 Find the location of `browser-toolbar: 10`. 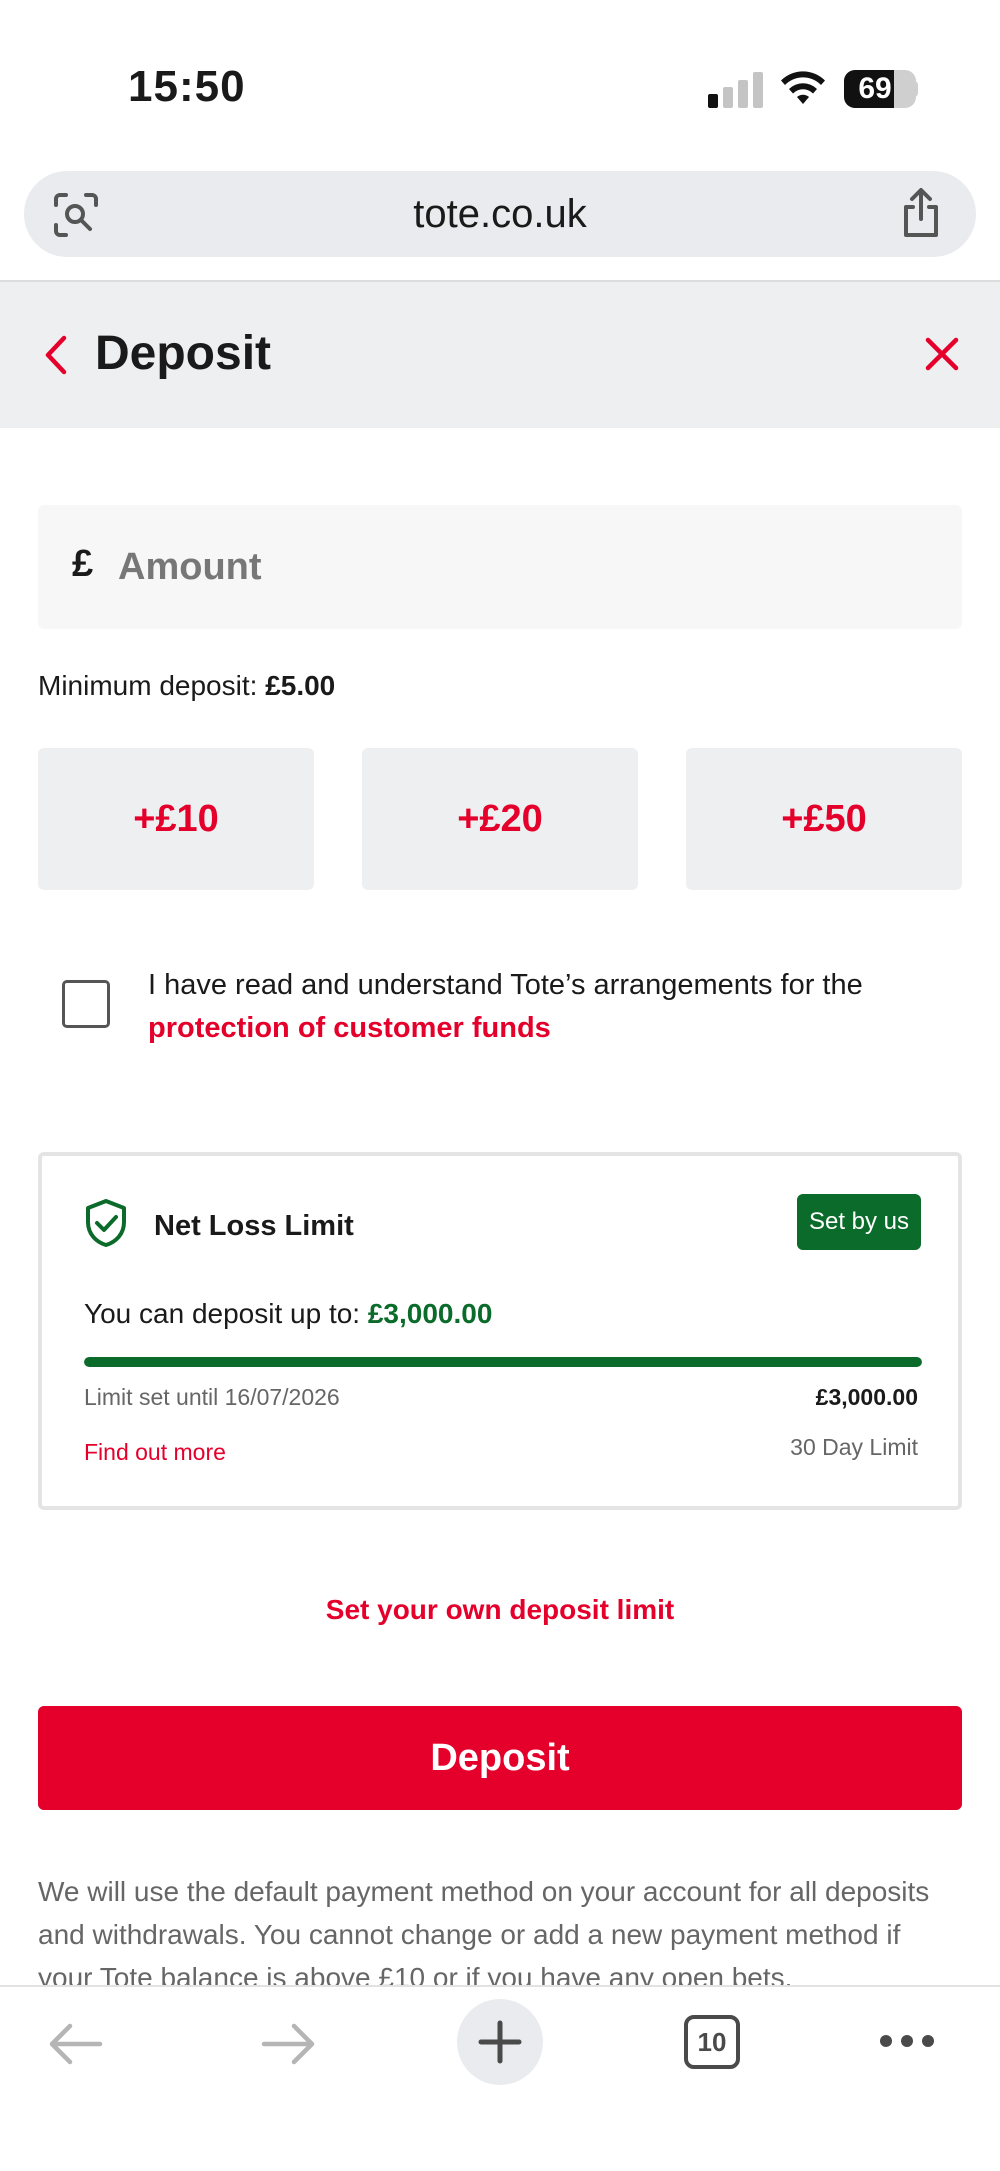

browser-toolbar: 10 is located at coordinates (500, 2078).